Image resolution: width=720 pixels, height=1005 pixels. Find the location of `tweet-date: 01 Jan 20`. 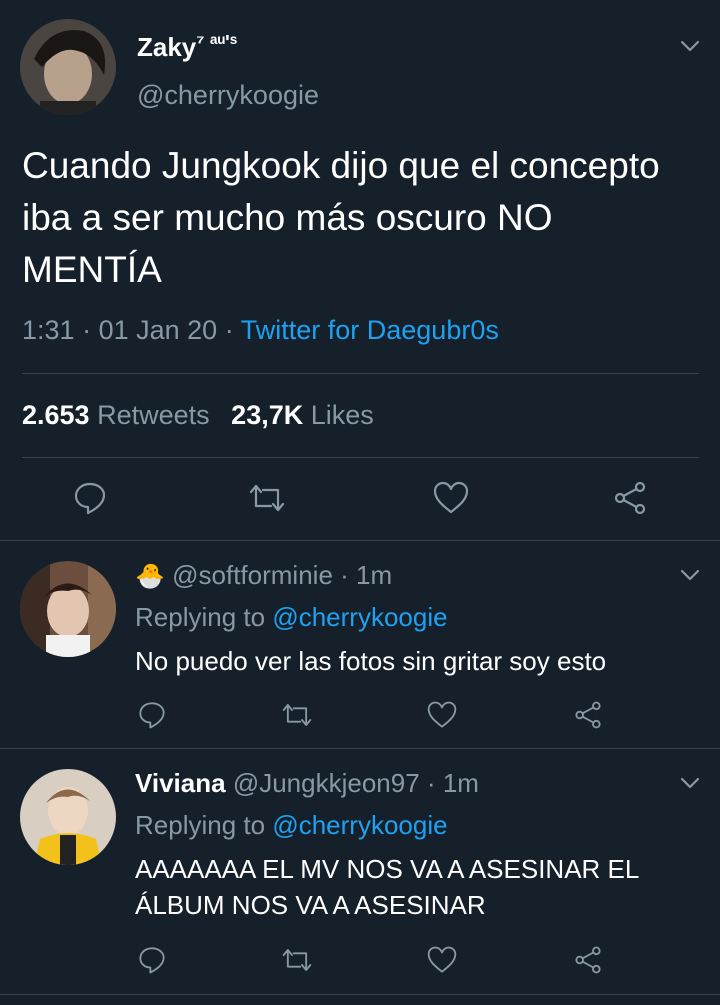

tweet-date: 01 Jan 20 is located at coordinates (158, 330).